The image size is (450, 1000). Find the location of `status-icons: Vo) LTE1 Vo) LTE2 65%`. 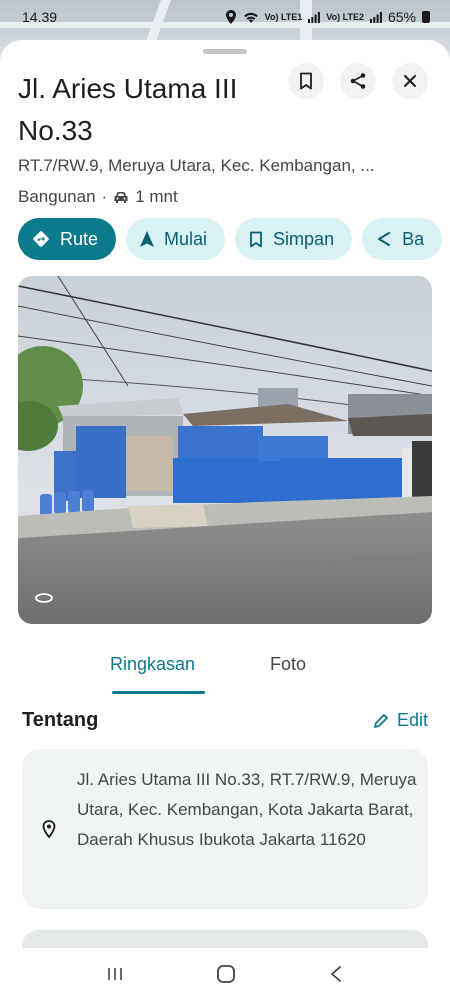

status-icons: Vo) LTE1 Vo) LTE2 65% is located at coordinates (327, 17).